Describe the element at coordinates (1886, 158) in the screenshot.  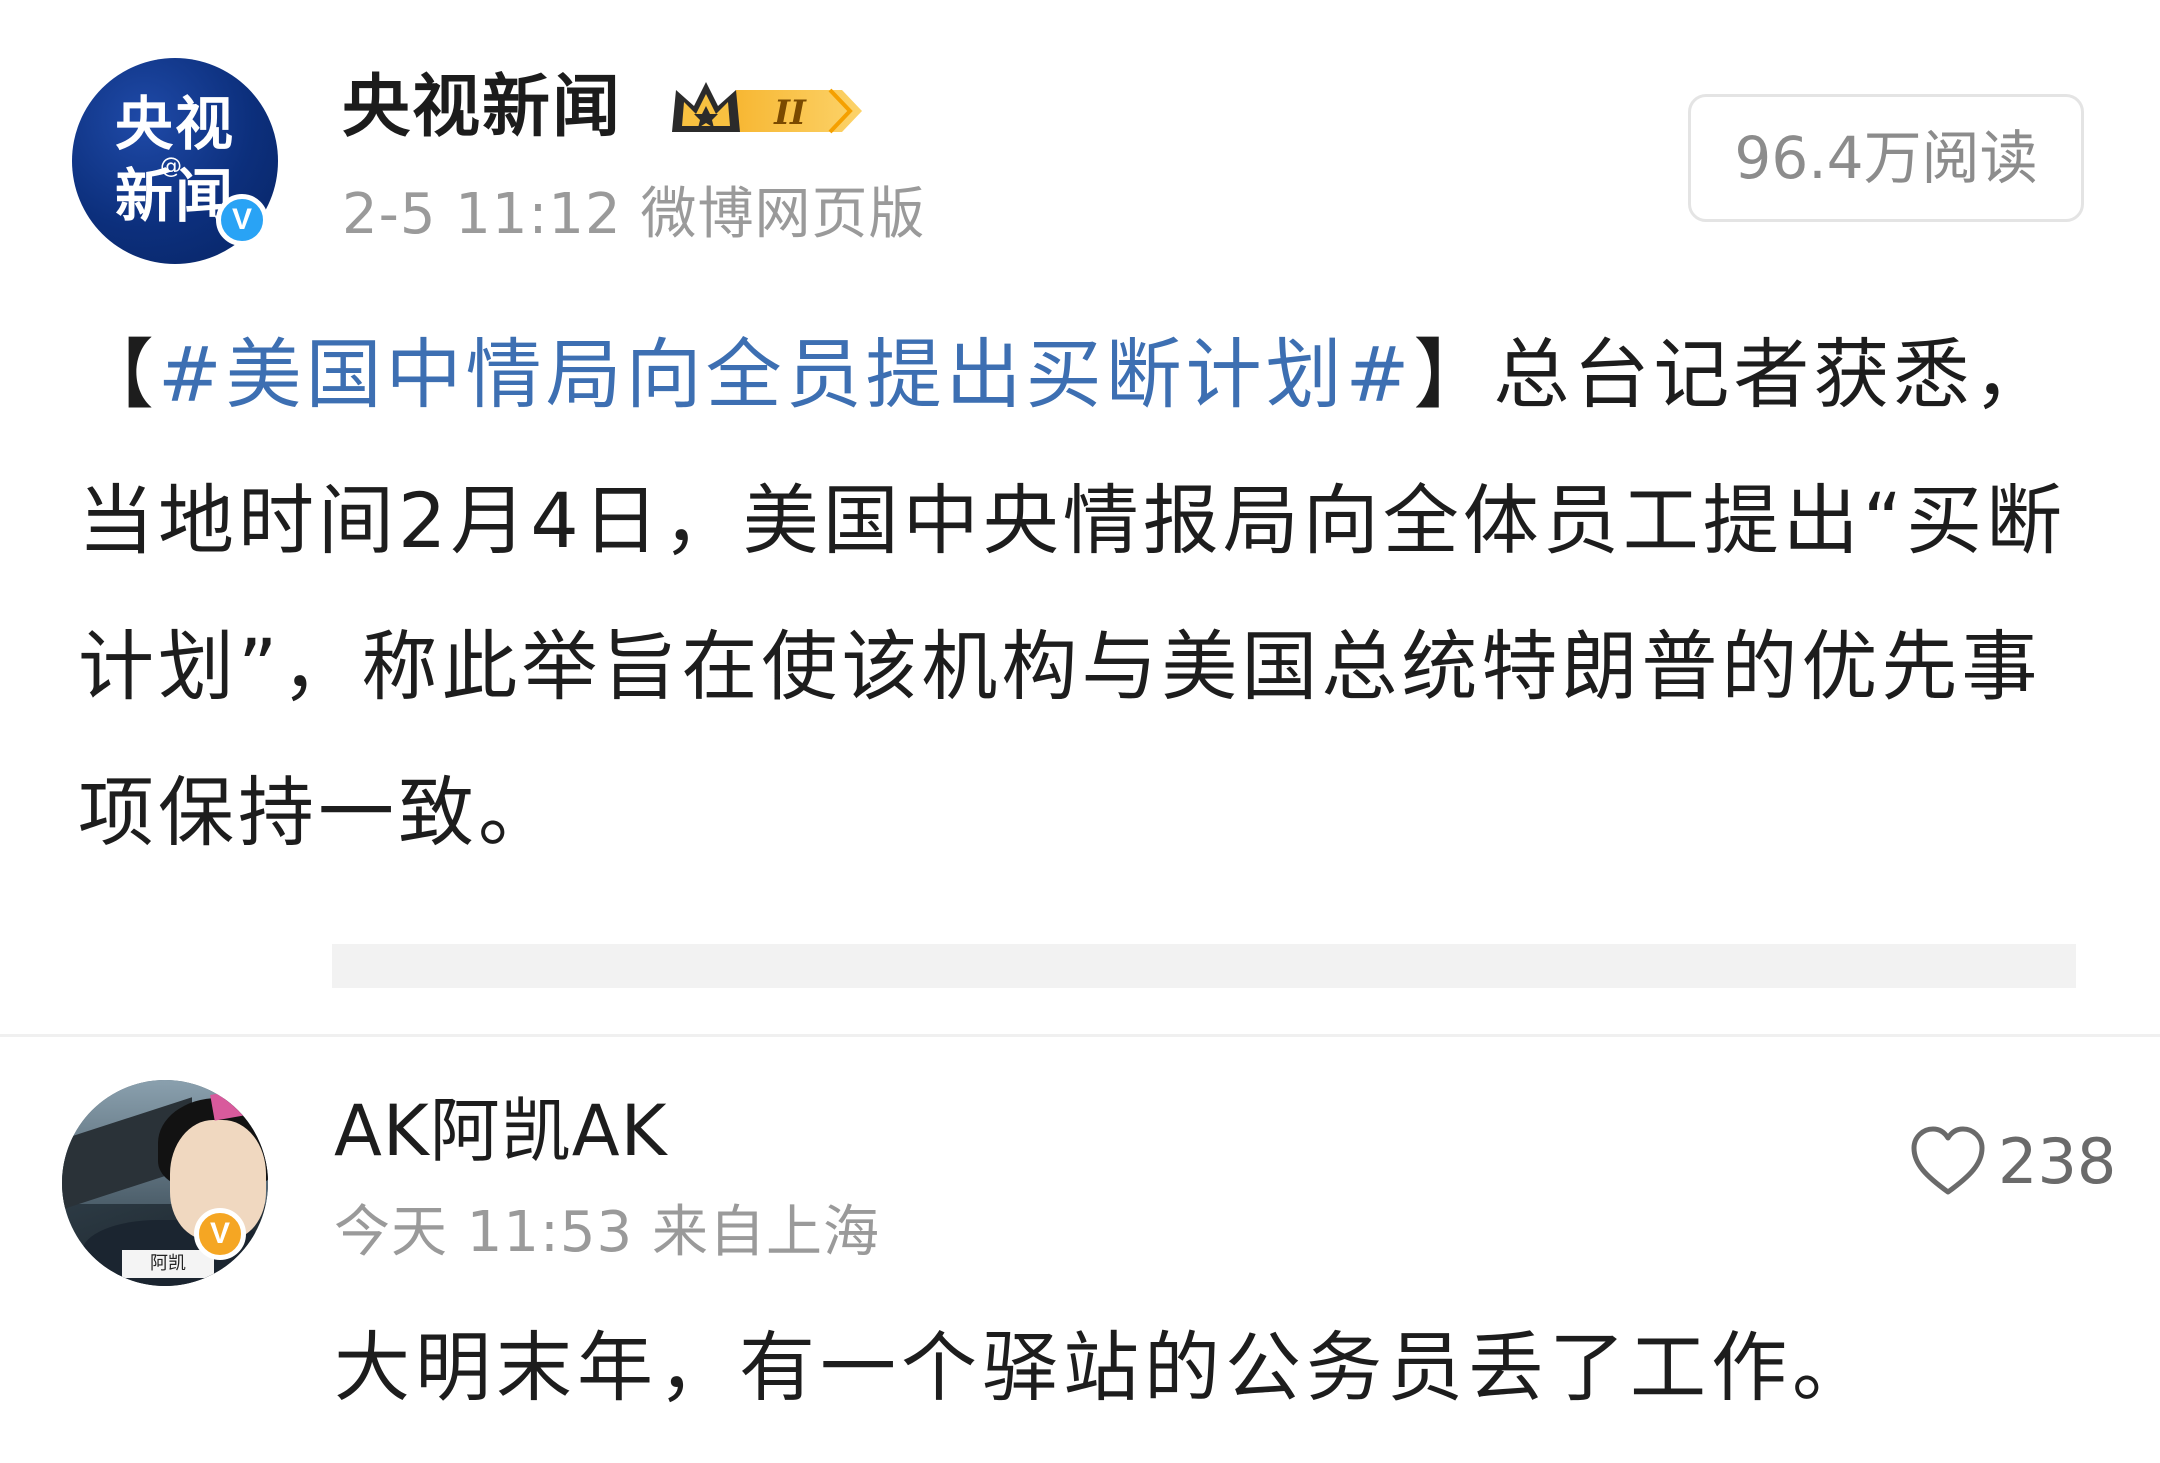
I see `read-count-badge: 96.4万阅读` at that location.